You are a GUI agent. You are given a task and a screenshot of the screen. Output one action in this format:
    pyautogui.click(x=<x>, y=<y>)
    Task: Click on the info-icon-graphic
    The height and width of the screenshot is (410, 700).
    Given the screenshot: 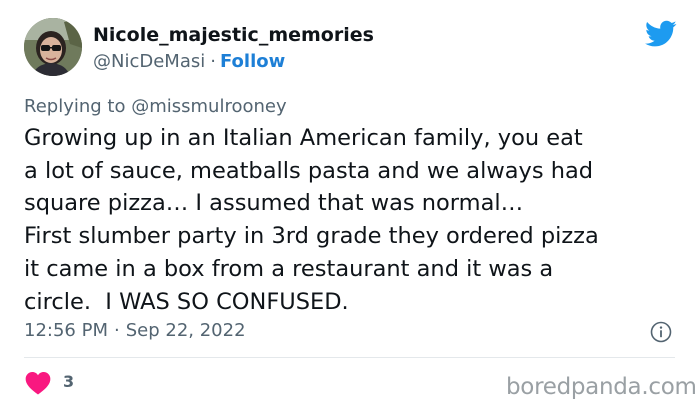 What is the action you would take?
    pyautogui.click(x=661, y=332)
    